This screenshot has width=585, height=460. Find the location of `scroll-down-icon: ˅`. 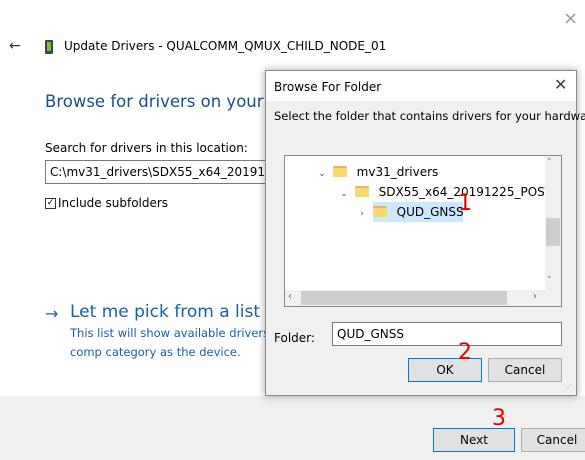

scroll-down-icon: ˅ is located at coordinates (549, 281).